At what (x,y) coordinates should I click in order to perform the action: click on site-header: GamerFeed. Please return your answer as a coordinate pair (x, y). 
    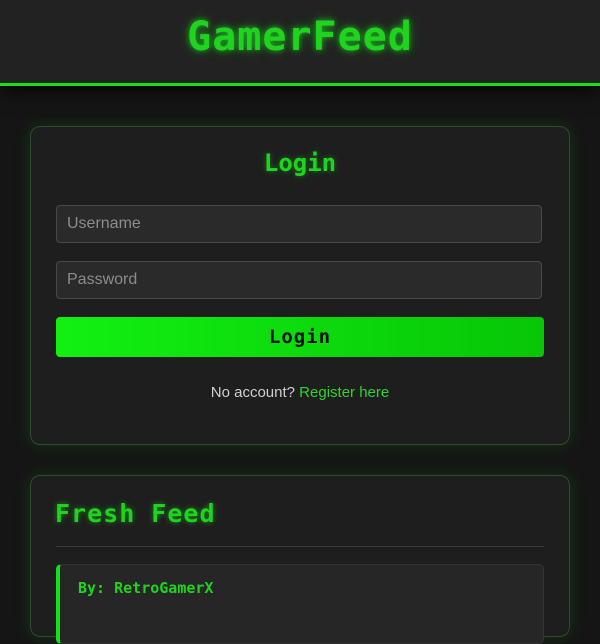
    Looking at the image, I should click on (300, 43).